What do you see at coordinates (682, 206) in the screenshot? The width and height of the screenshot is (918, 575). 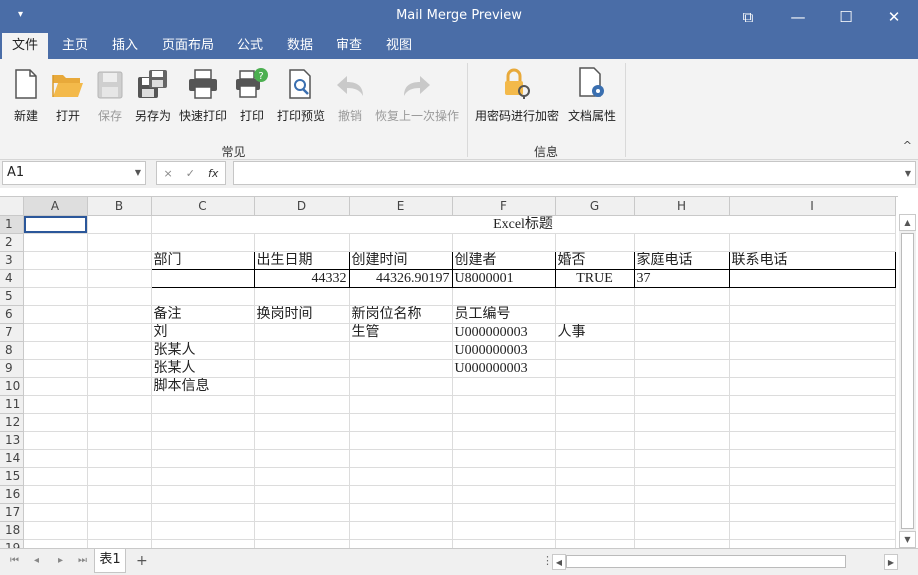 I see `column-header: H` at bounding box center [682, 206].